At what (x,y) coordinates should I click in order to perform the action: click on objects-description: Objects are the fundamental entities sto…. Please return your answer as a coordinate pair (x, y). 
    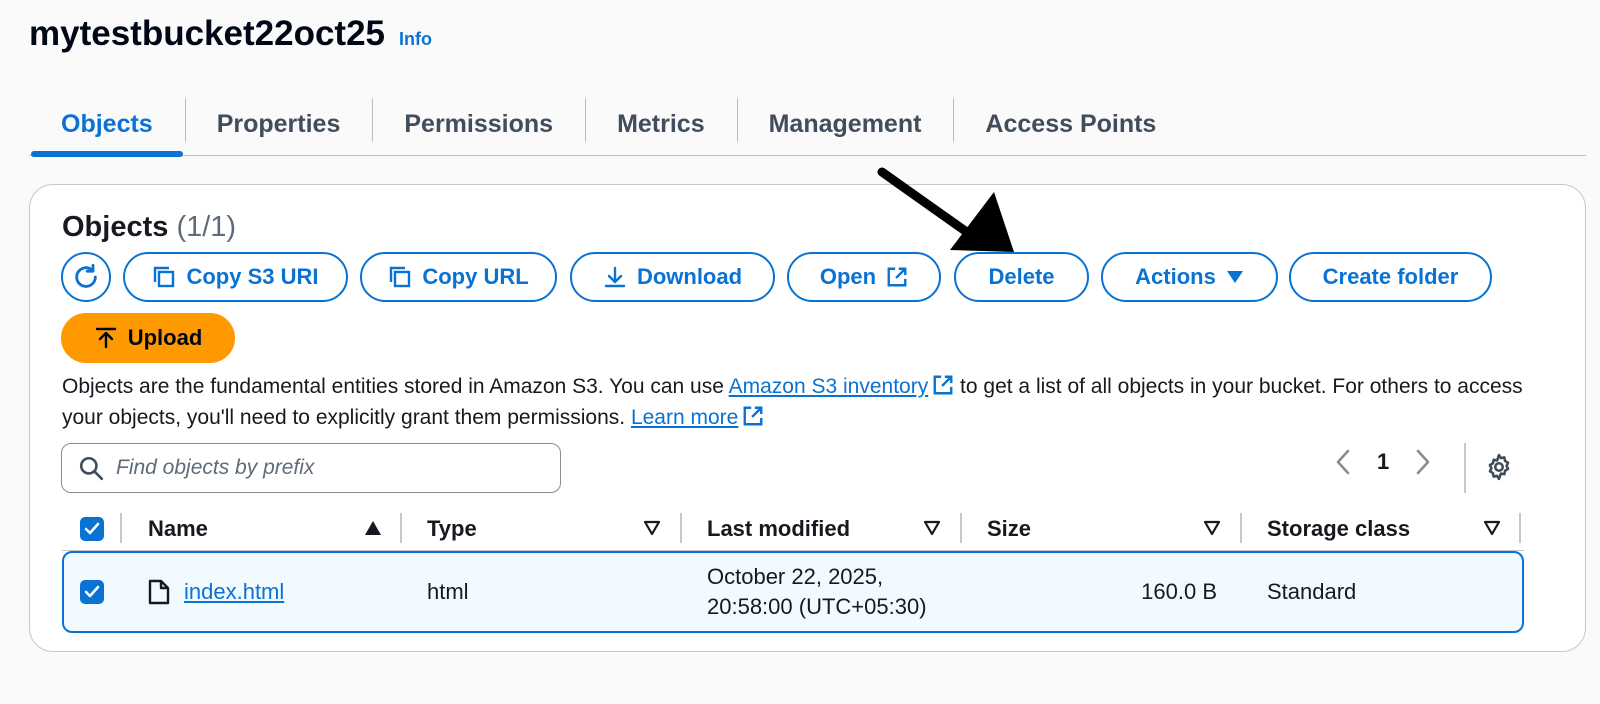
    Looking at the image, I should click on (797, 402).